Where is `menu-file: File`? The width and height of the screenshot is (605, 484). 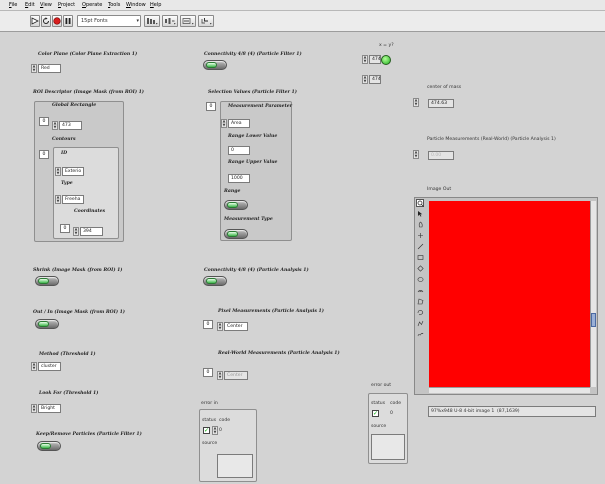
menu-file: File is located at coordinates (13, 5).